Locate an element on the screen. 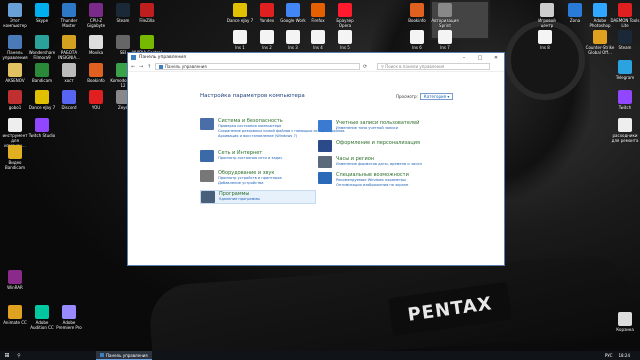  desktop-icon: Thunder Master is located at coordinates (69, 15).